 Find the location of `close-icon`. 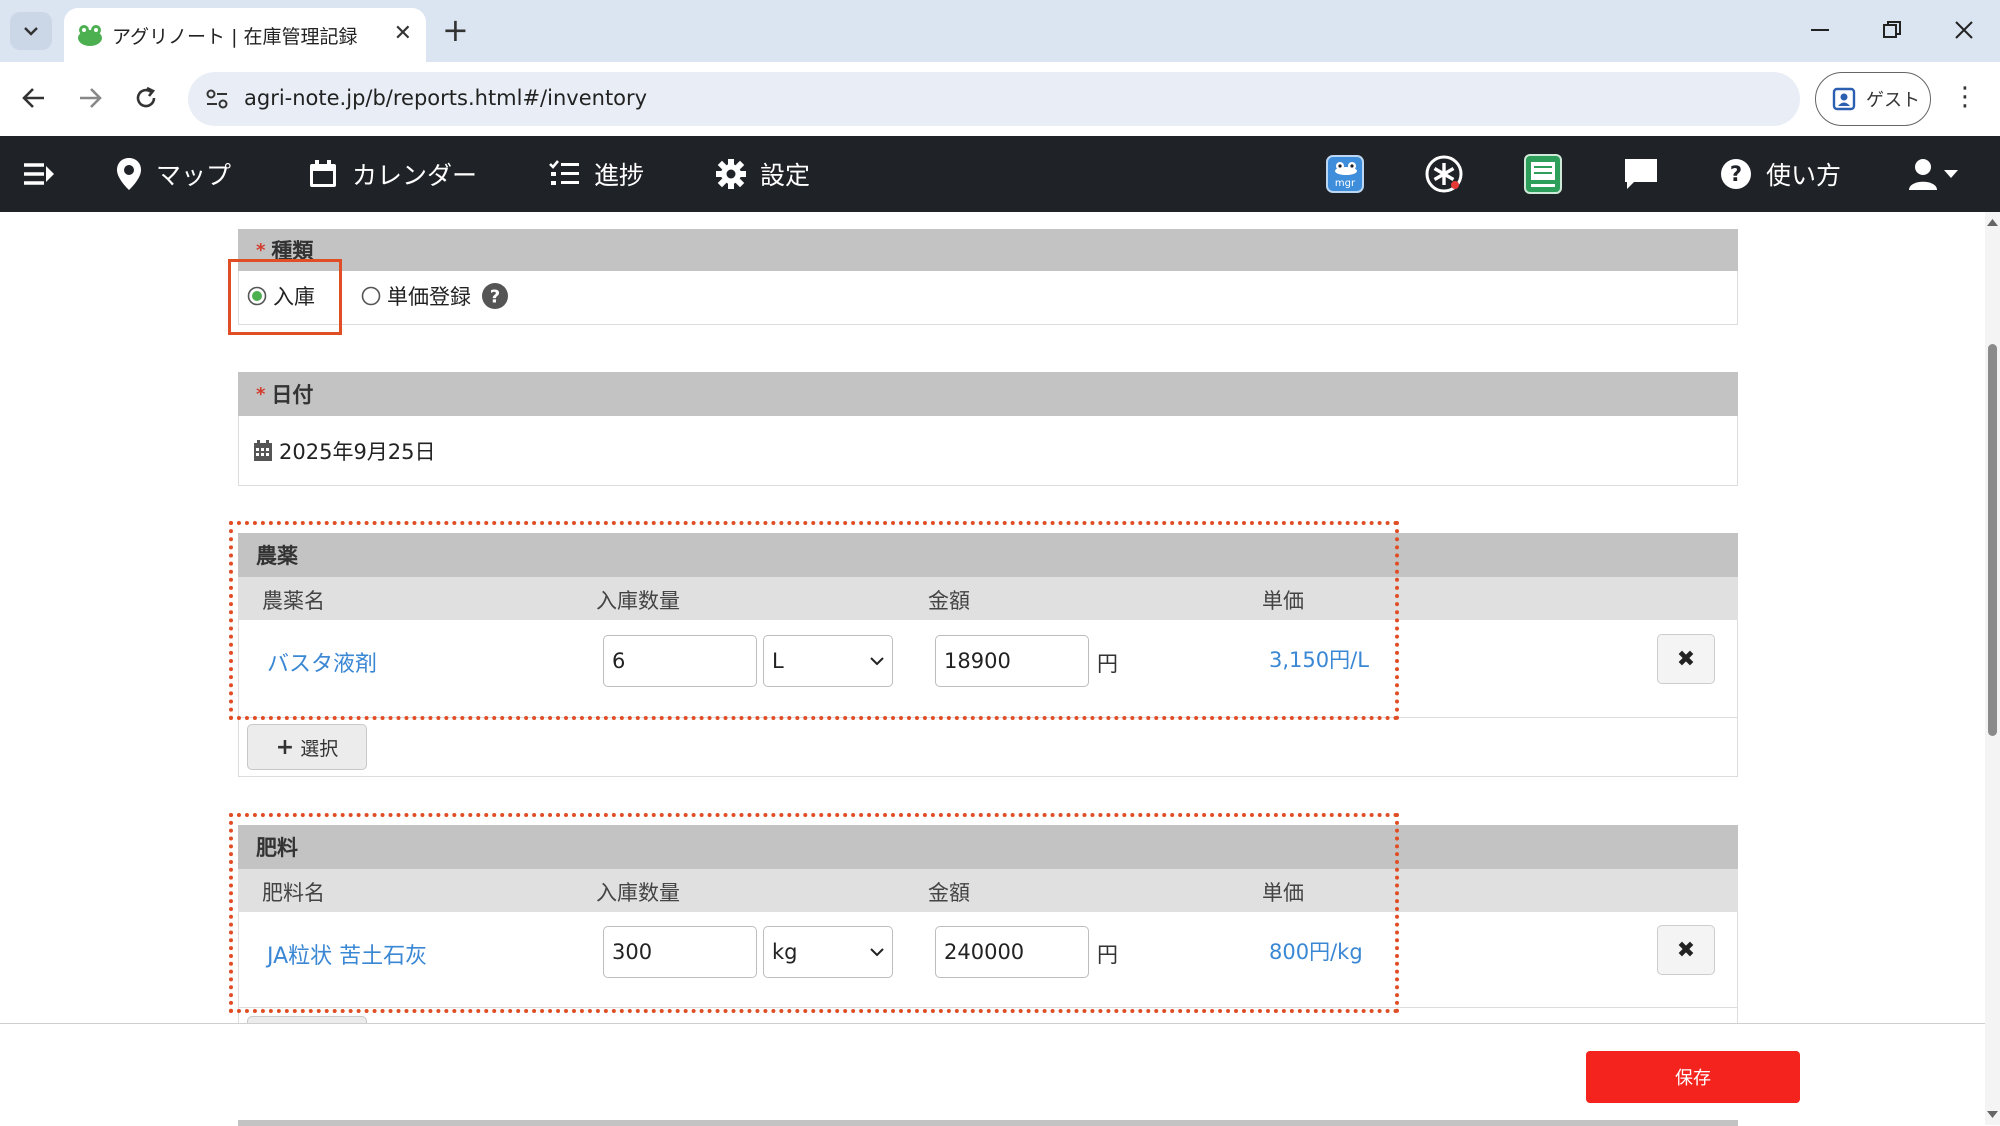

close-icon is located at coordinates (1964, 30).